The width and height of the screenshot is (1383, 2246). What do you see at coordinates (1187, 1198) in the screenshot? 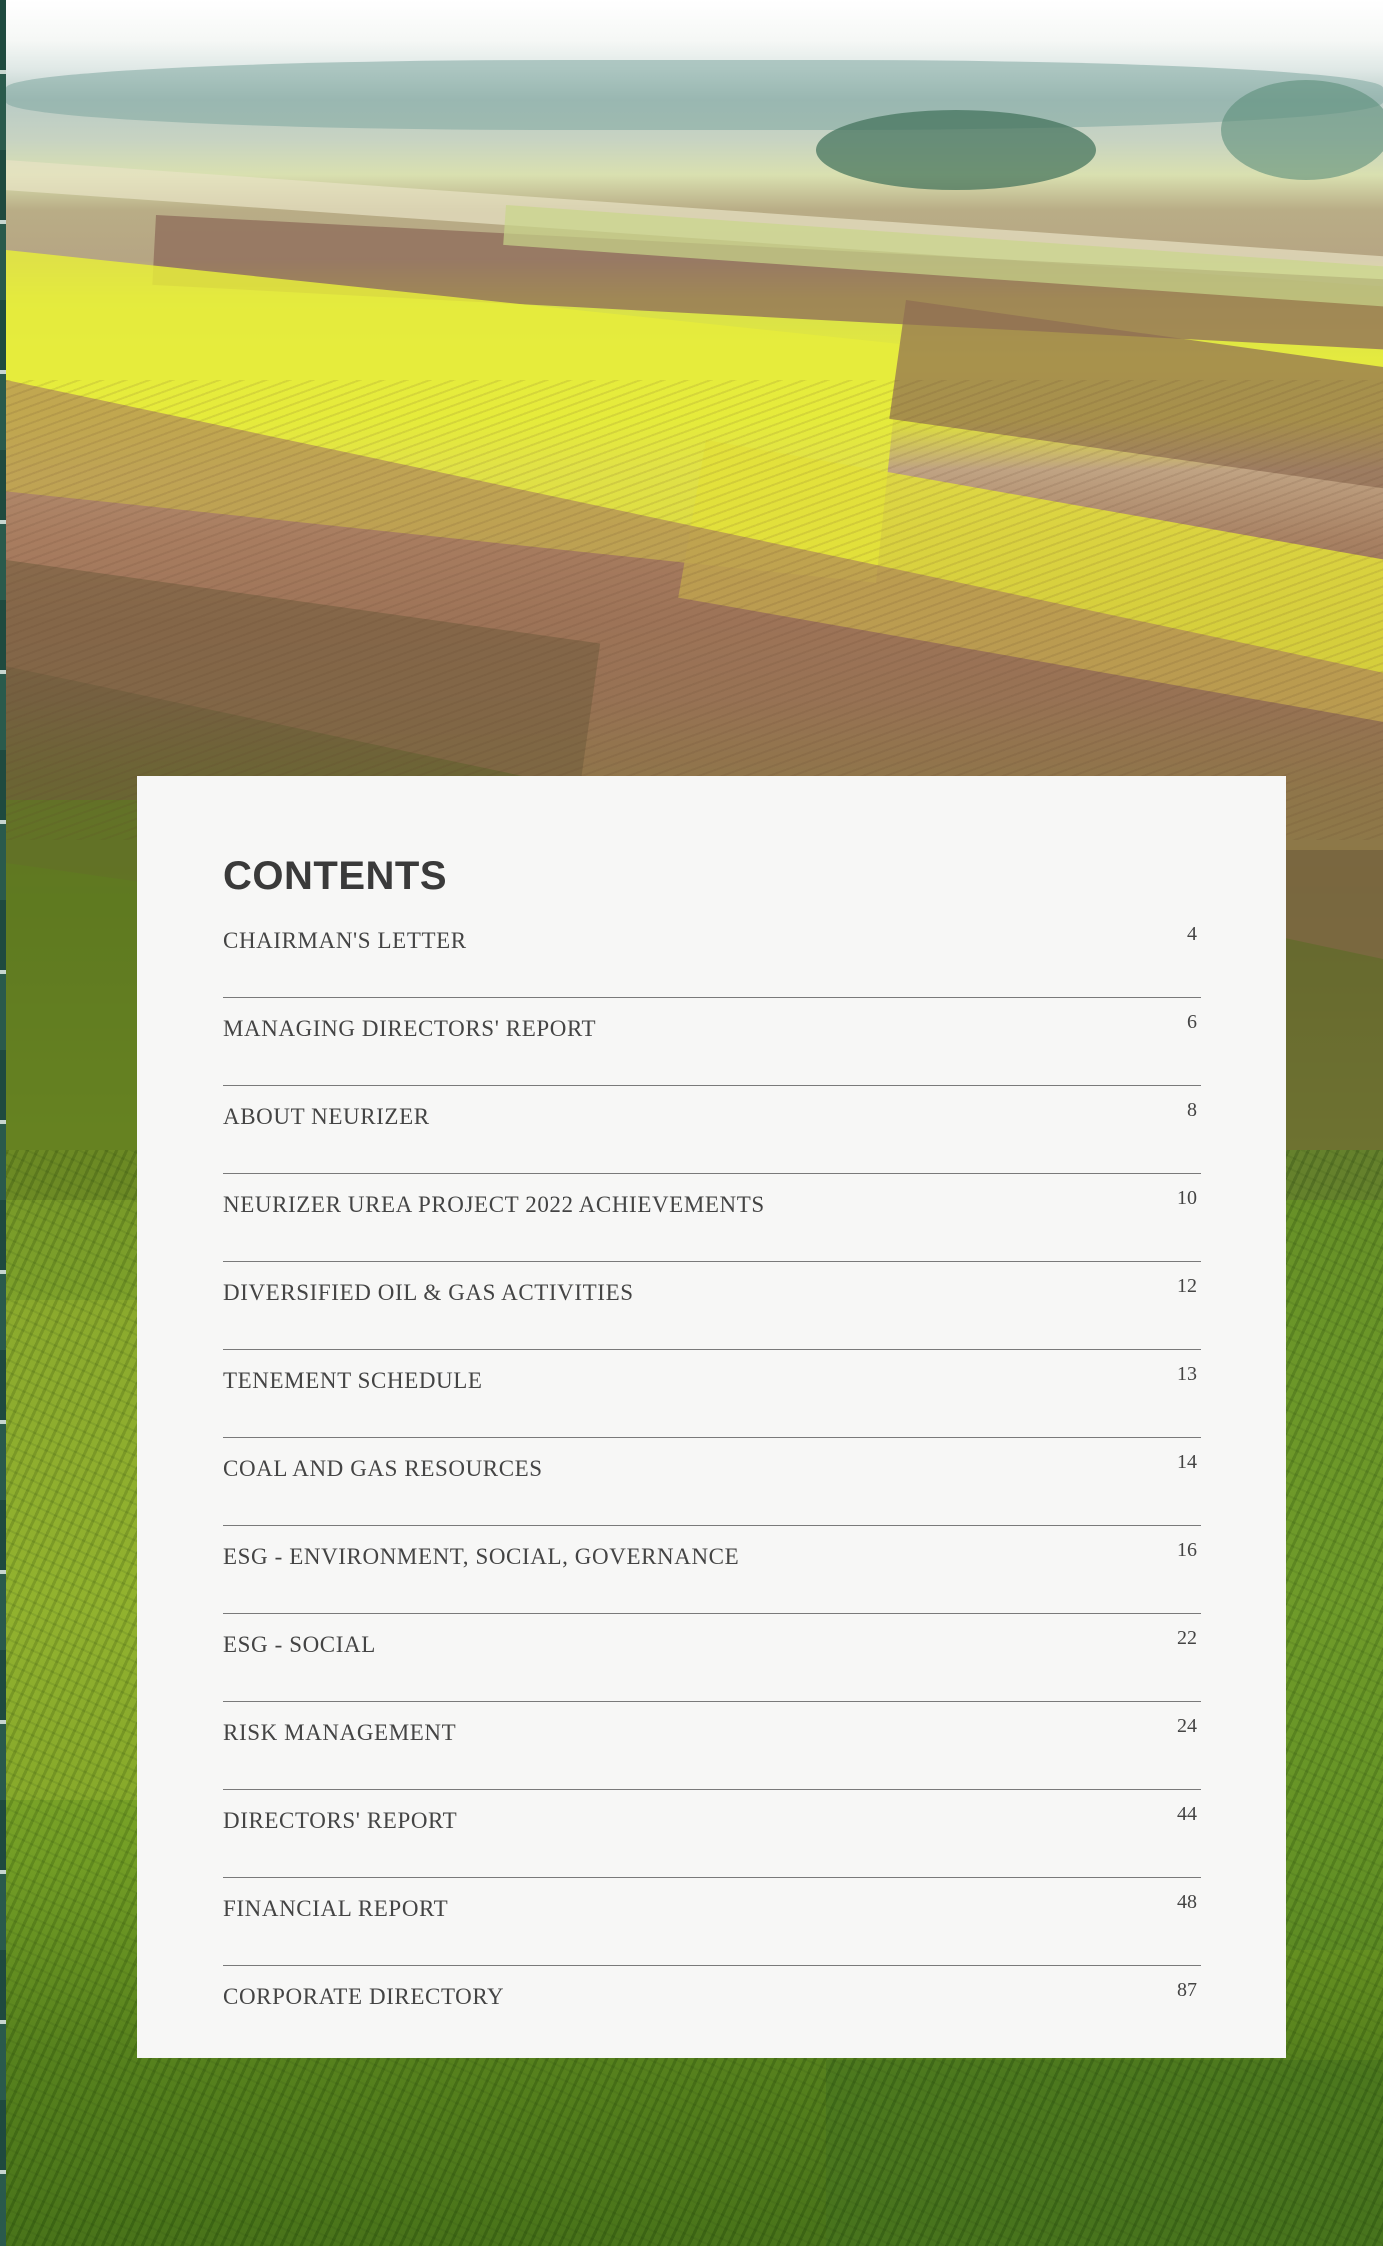
I see `toc-item-page-number: 10` at bounding box center [1187, 1198].